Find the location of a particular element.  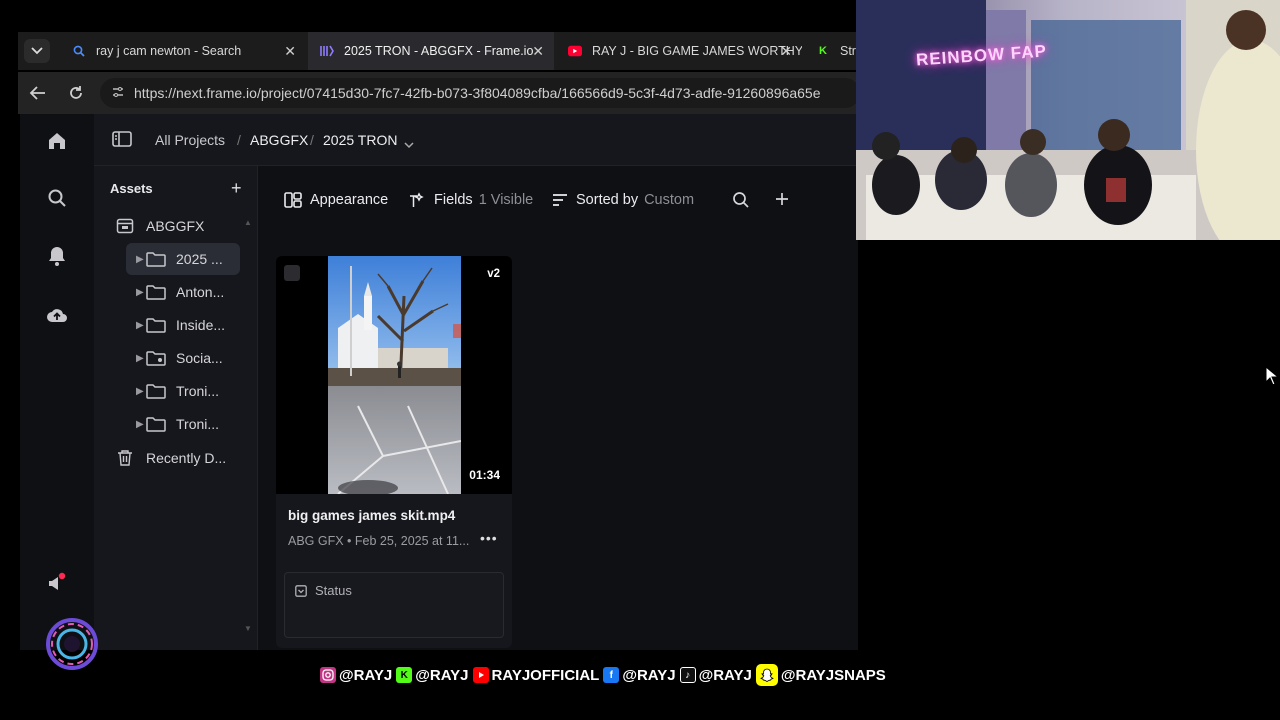

social-snapchat: @RAYJSNAPS is located at coordinates (820, 675).